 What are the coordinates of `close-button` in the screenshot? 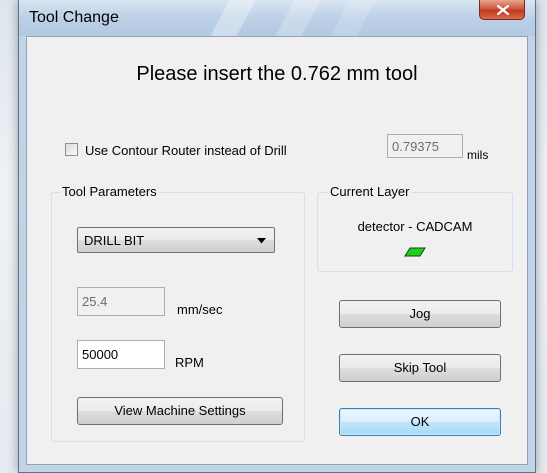 It's located at (502, 10).